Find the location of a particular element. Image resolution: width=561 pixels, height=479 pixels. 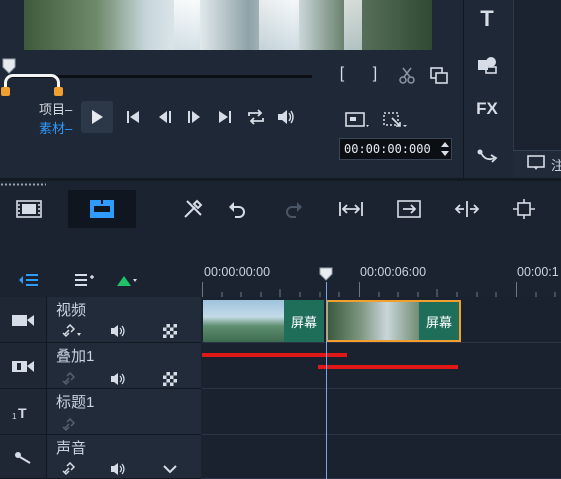

voice-track-header: 声音 is located at coordinates (100, 457).